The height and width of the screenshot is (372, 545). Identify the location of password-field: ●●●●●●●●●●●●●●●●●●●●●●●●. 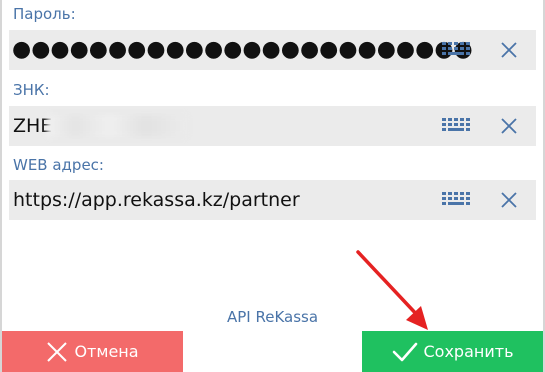
(272, 50).